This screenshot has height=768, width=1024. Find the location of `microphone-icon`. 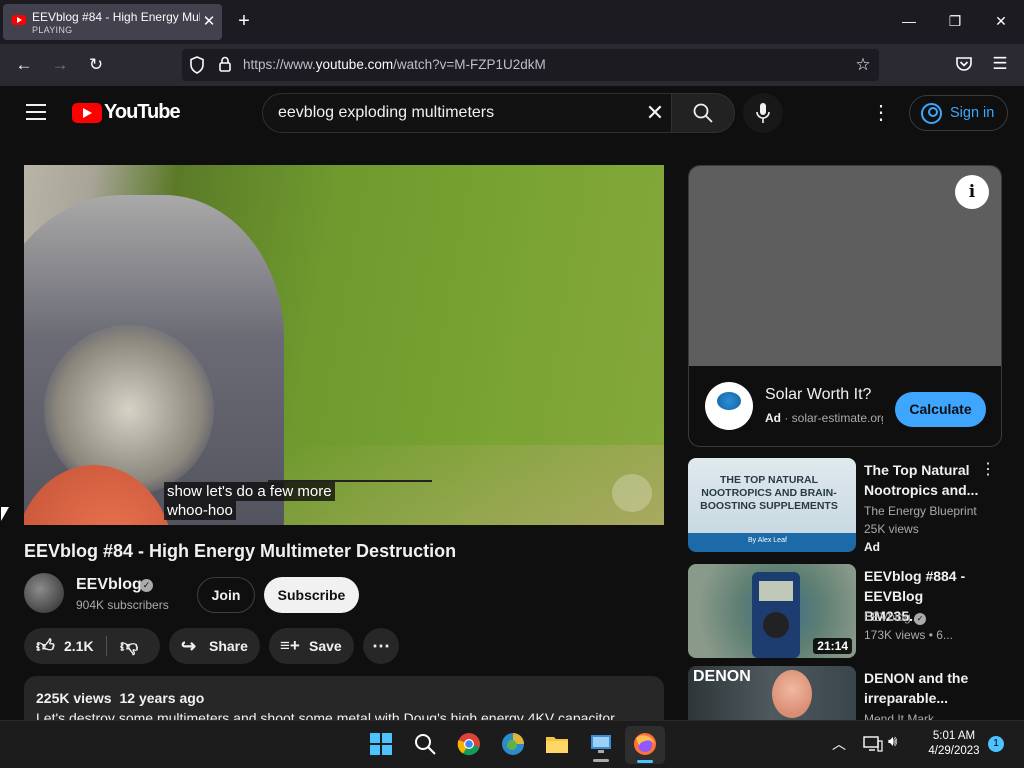

microphone-icon is located at coordinates (763, 113).